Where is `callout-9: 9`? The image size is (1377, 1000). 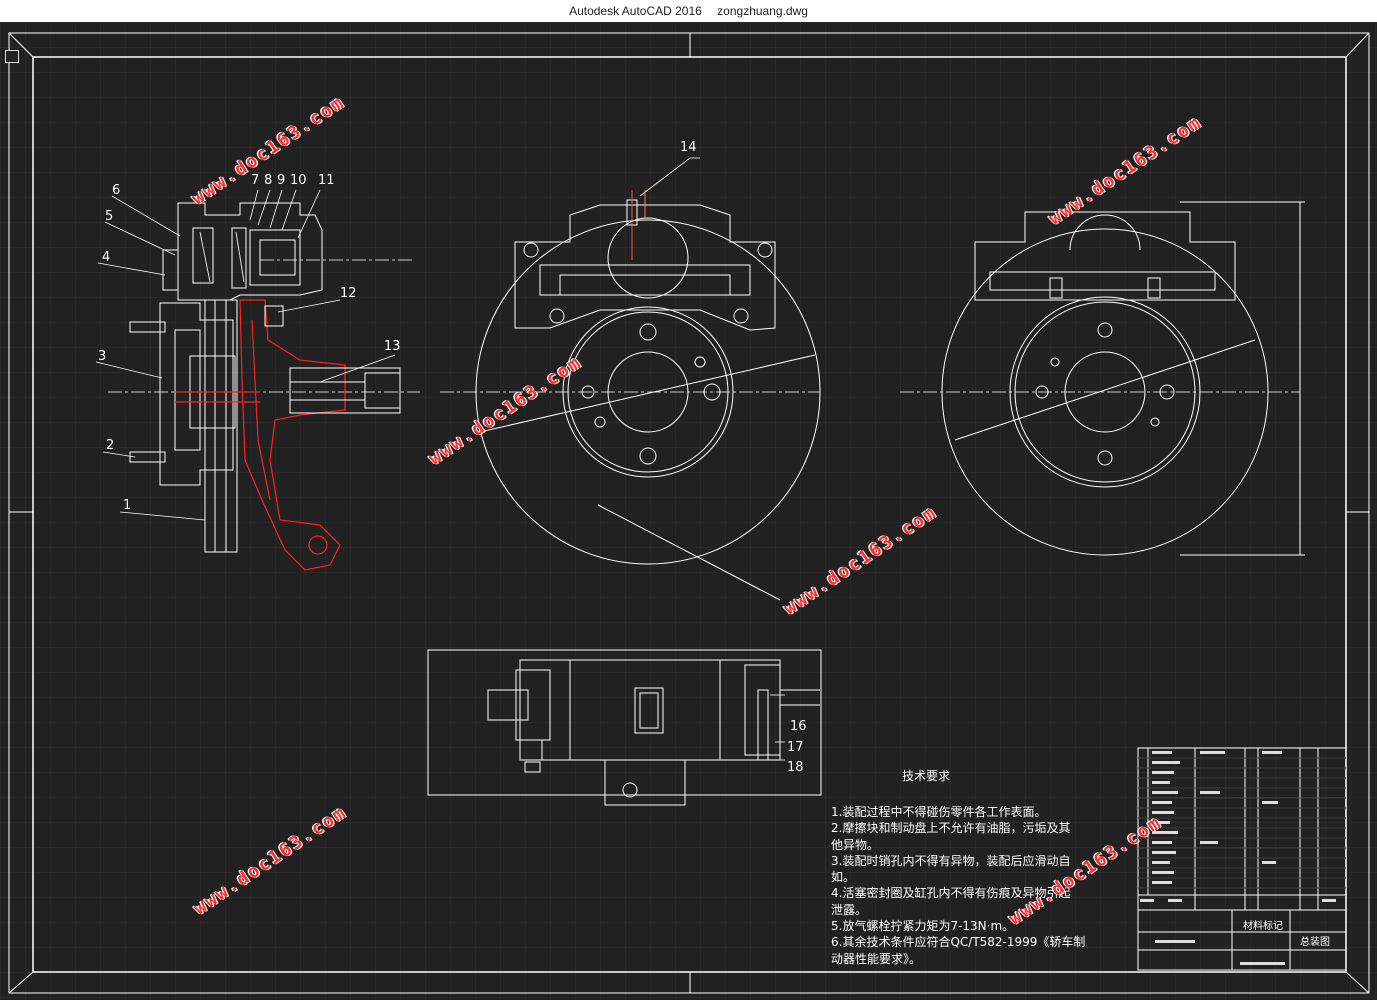
callout-9: 9 is located at coordinates (281, 180).